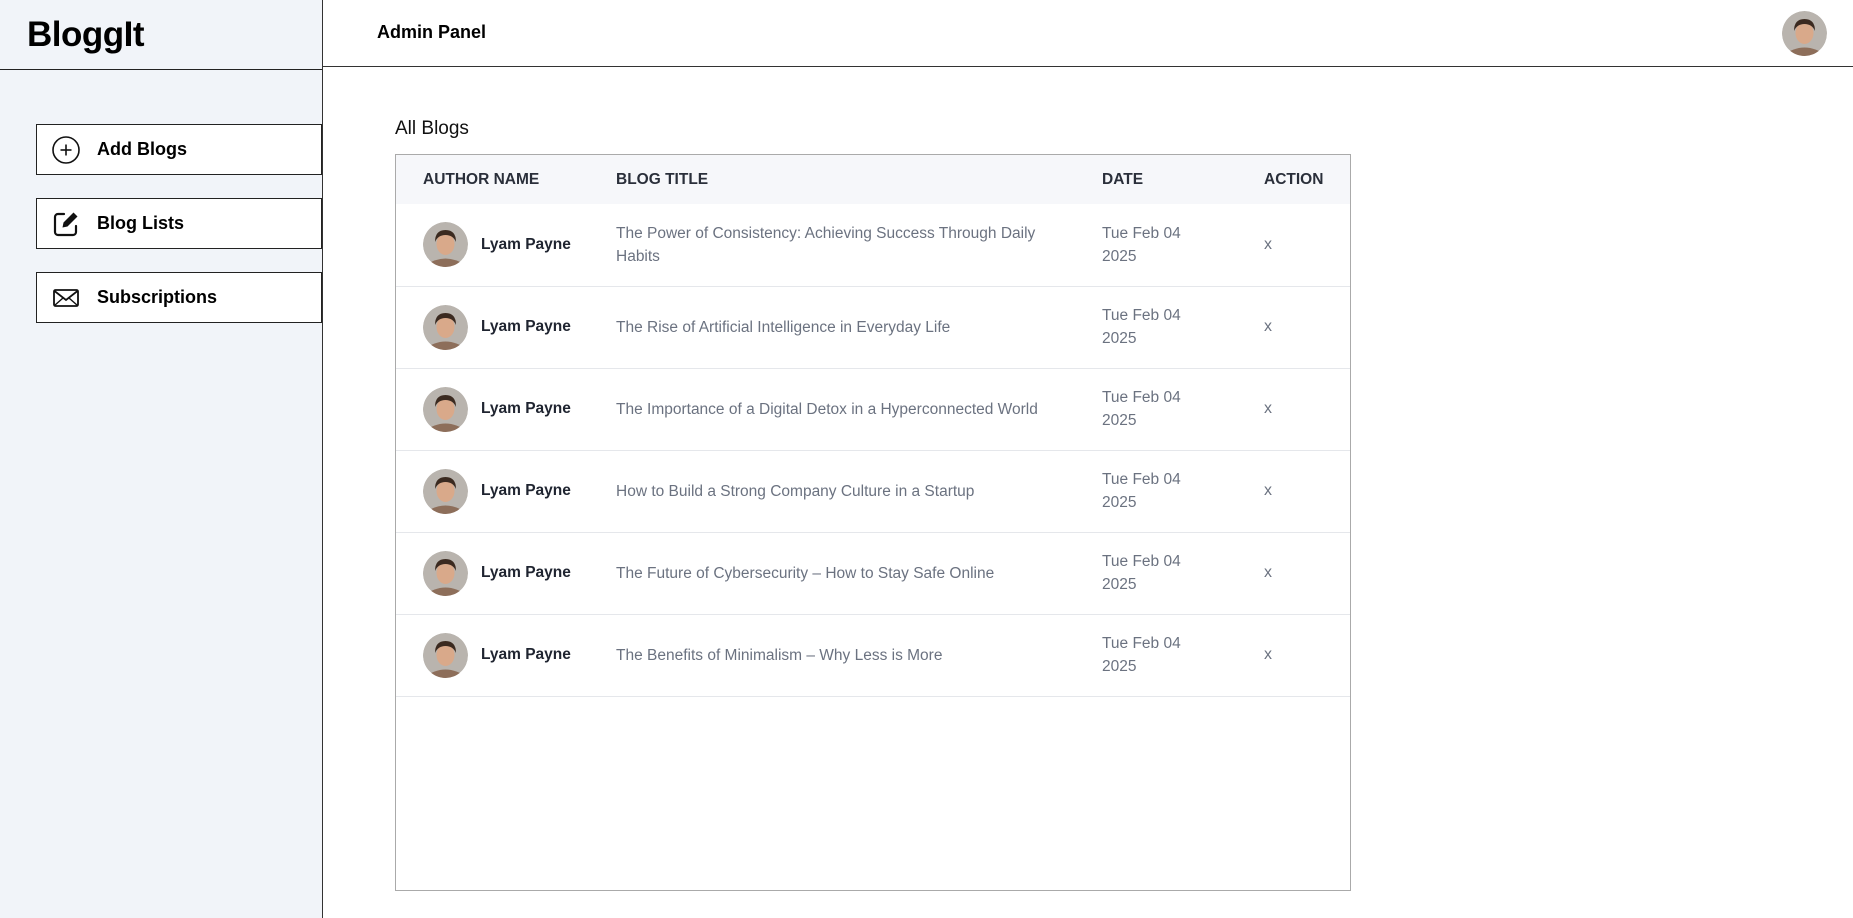 This screenshot has width=1853, height=918. What do you see at coordinates (66, 150) in the screenshot?
I see `plus-circle-icon` at bounding box center [66, 150].